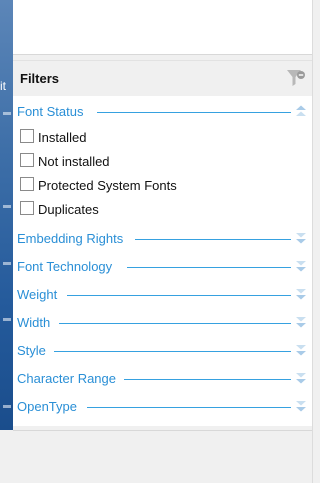 The width and height of the screenshot is (320, 483). I want to click on section-style: Style, so click(162, 351).